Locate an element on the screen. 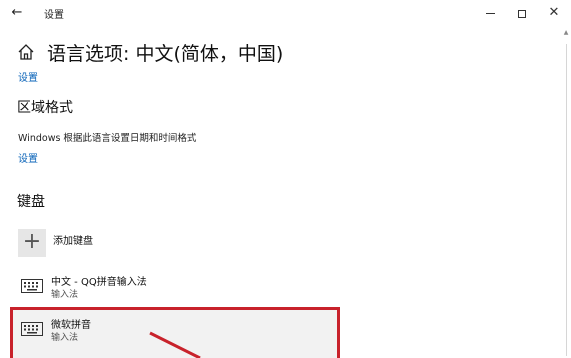 This screenshot has width=571, height=358. scrollbar: ▲ is located at coordinates (566, 193).